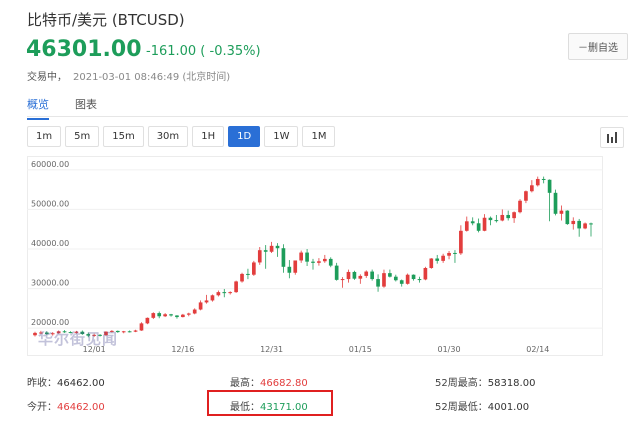  I want to click on stat-value: 46682.80, so click(284, 383).